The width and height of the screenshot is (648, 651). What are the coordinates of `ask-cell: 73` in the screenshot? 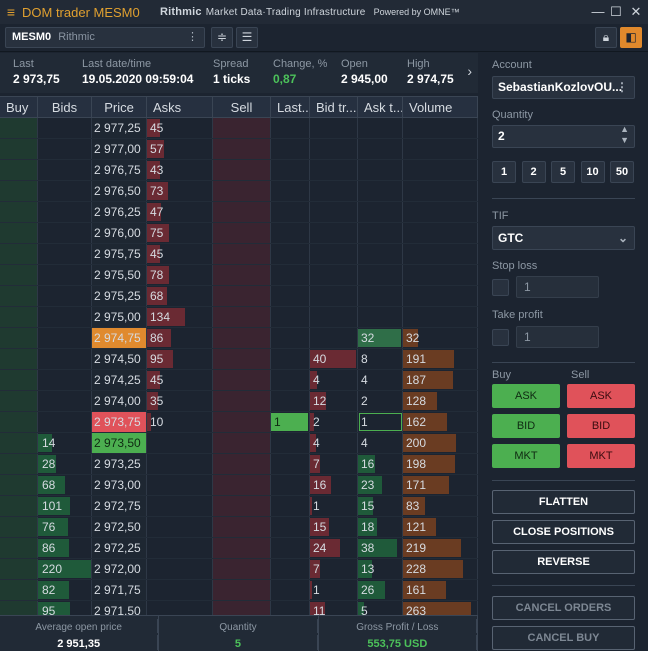 It's located at (180, 191).